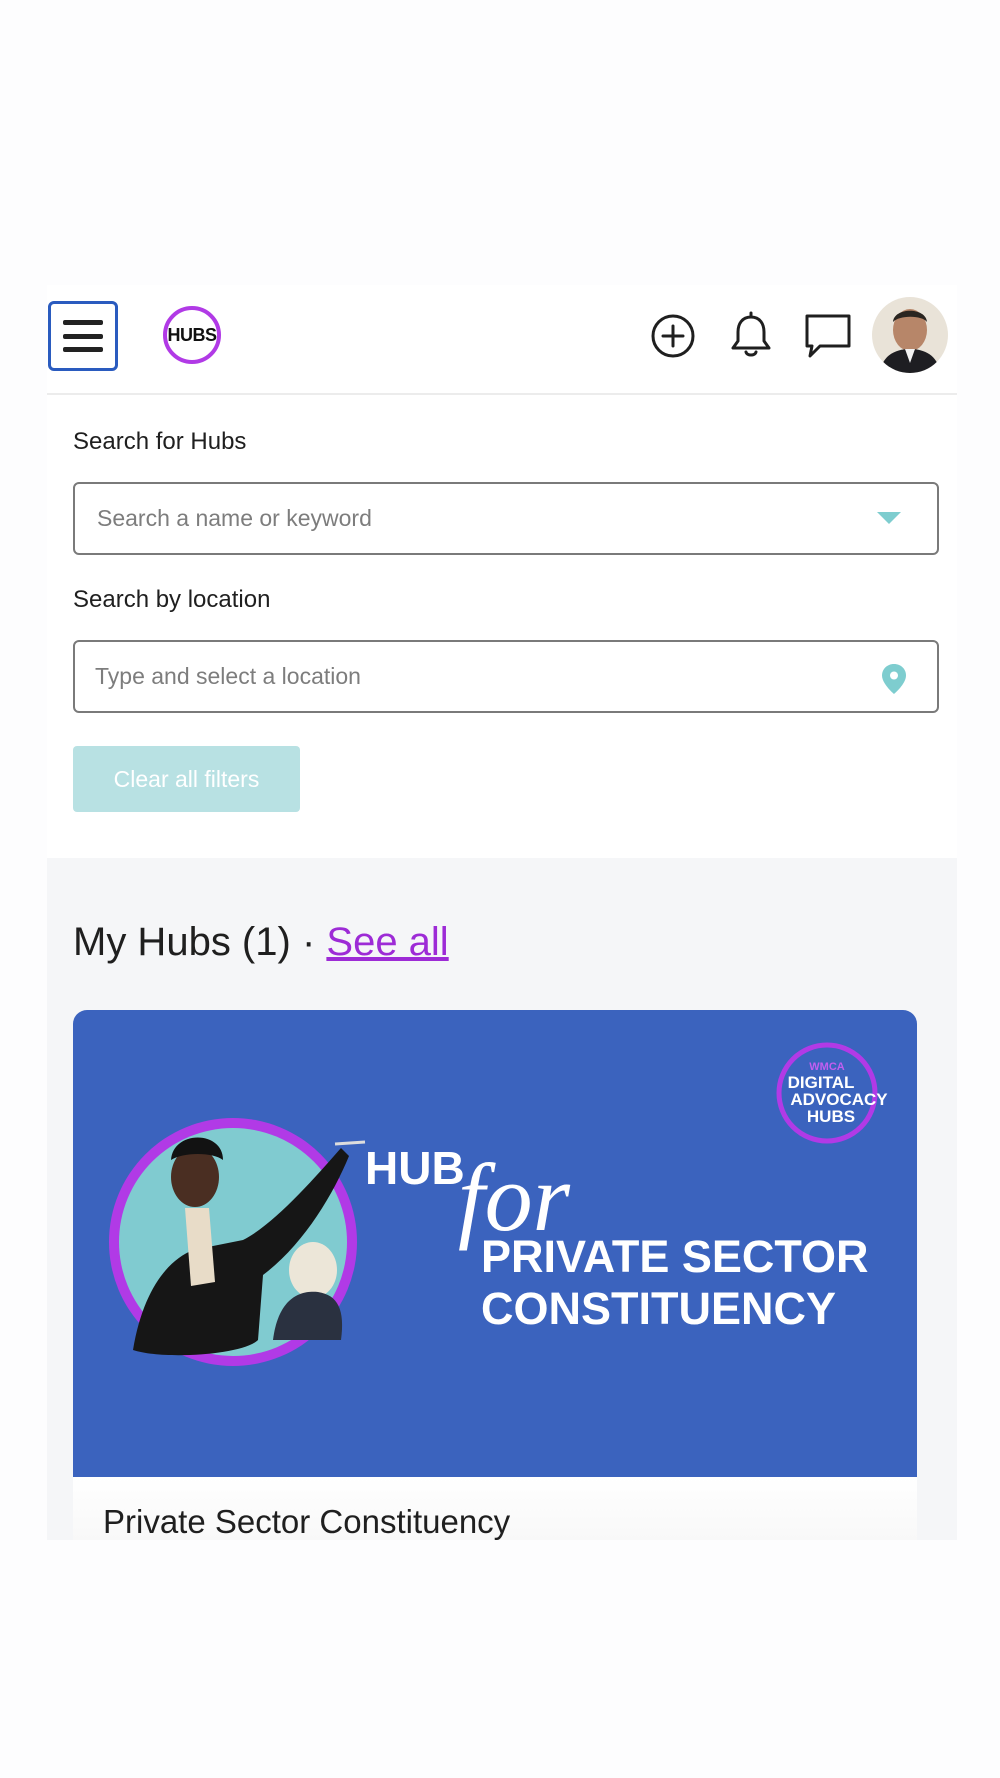 This screenshot has height=1778, width=1000. I want to click on badge-line-3: HUBS, so click(831, 1116).